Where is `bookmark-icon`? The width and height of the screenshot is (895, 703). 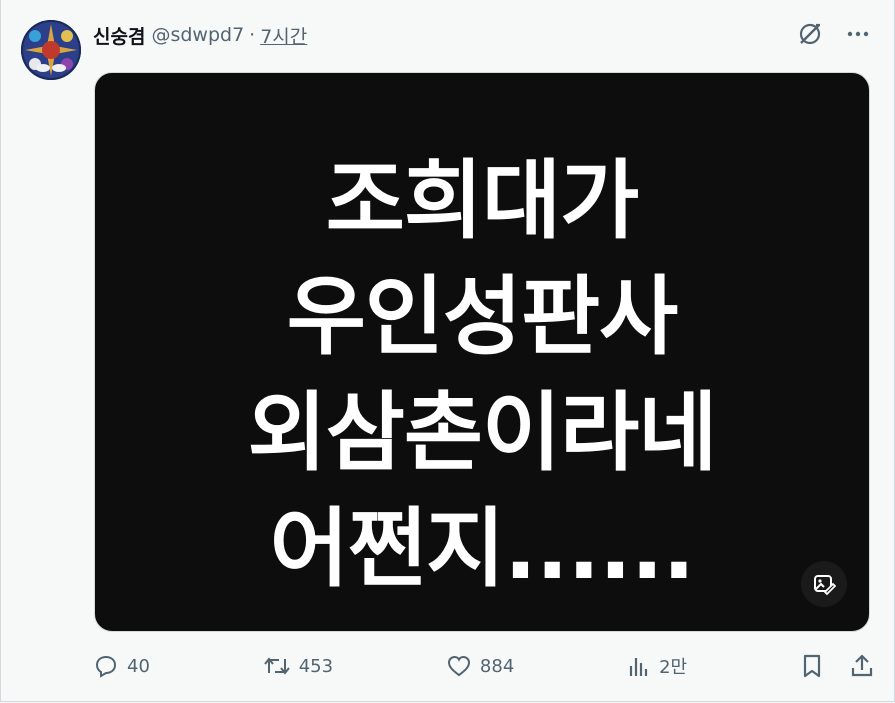 bookmark-icon is located at coordinates (812, 666).